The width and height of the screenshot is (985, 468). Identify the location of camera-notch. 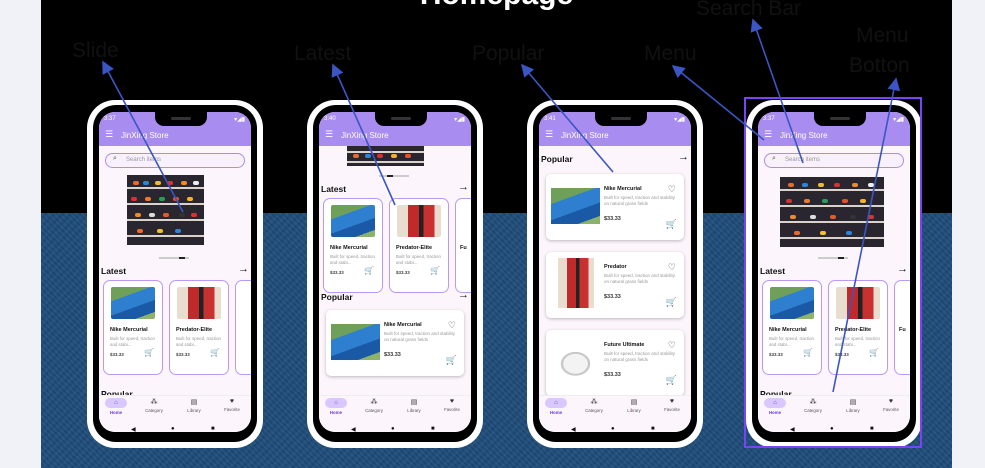
(181, 119).